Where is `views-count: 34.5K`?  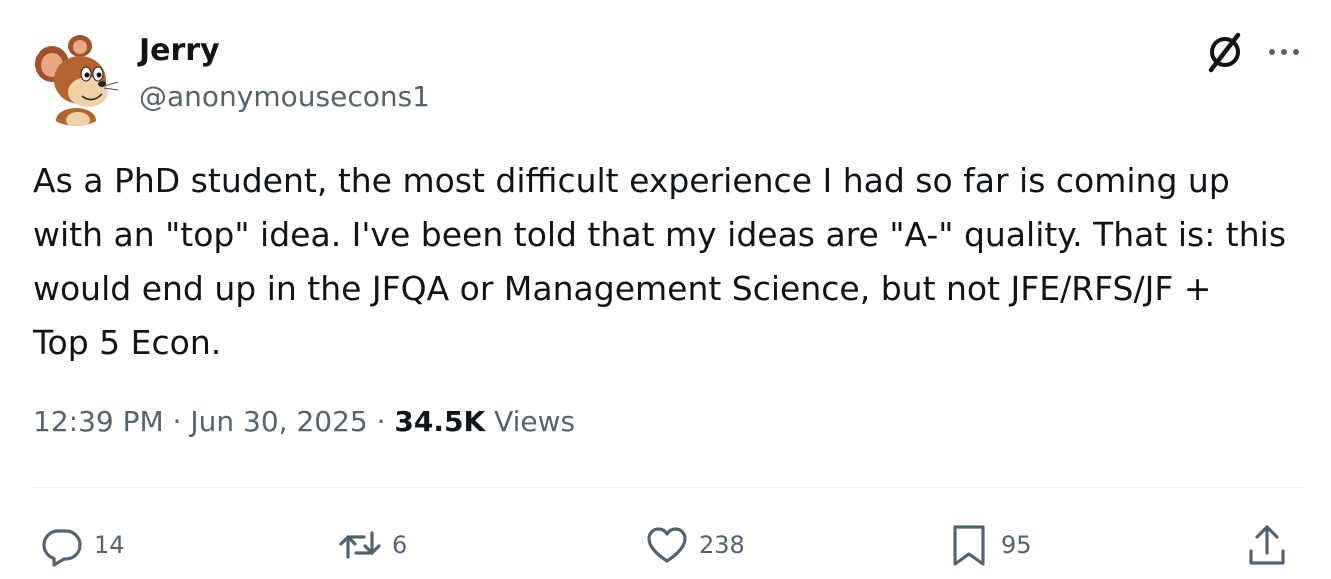
views-count: 34.5K is located at coordinates (440, 421).